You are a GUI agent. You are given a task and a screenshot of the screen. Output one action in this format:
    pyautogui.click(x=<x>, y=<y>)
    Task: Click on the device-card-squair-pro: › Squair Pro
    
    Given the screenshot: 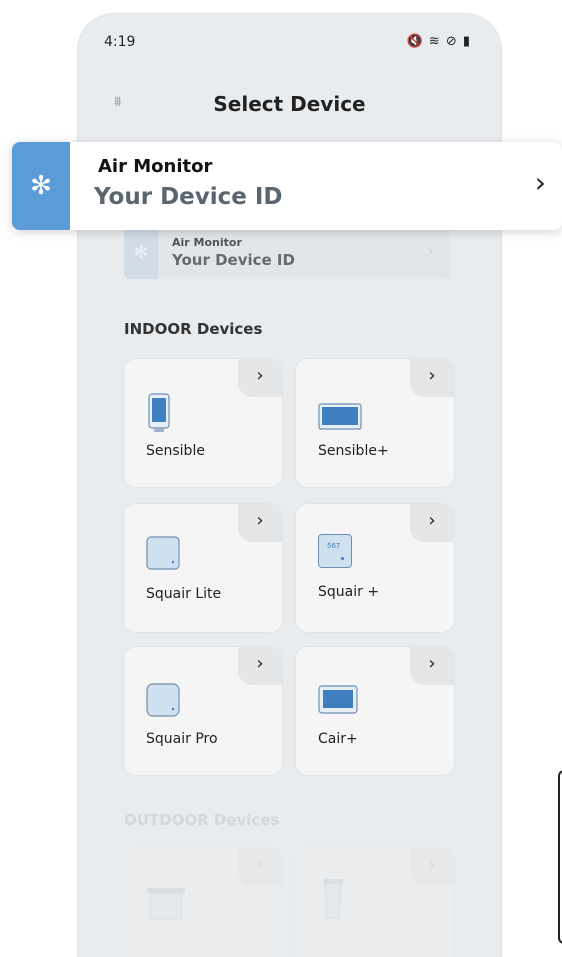 What is the action you would take?
    pyautogui.click(x=203, y=711)
    